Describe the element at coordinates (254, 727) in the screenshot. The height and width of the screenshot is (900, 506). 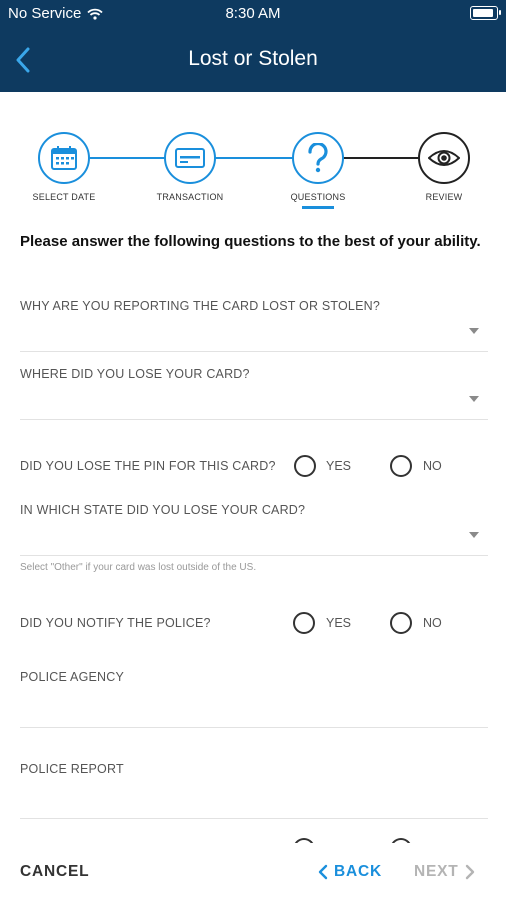
I see `police-agency-underline` at that location.